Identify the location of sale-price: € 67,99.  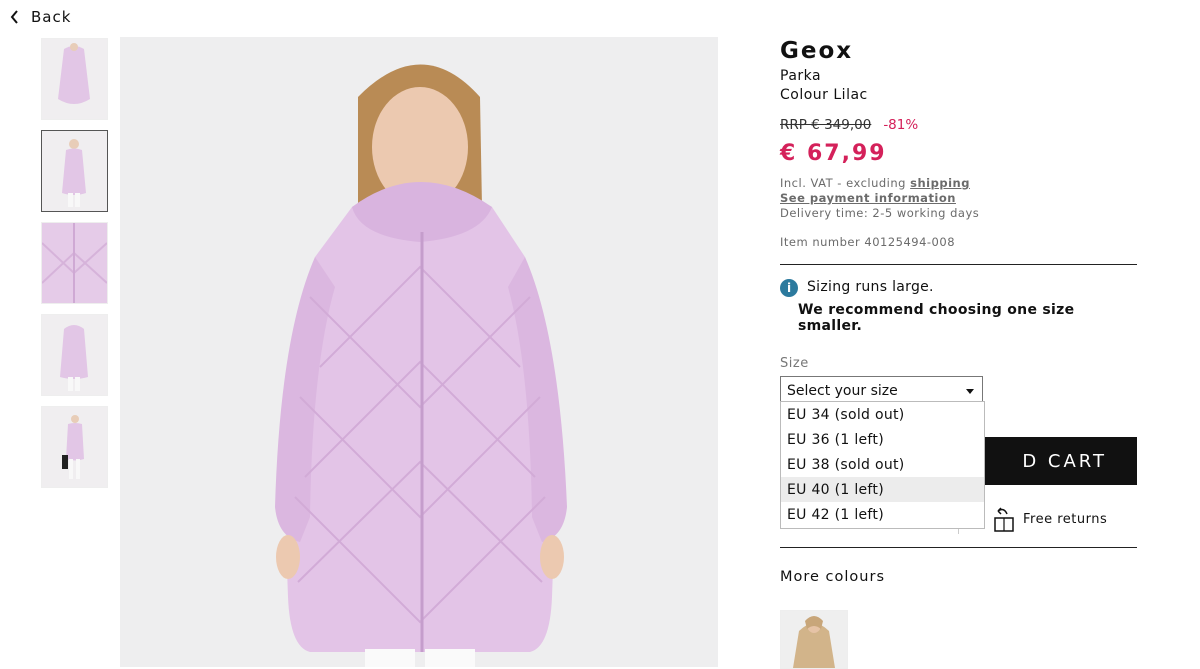
(833, 153).